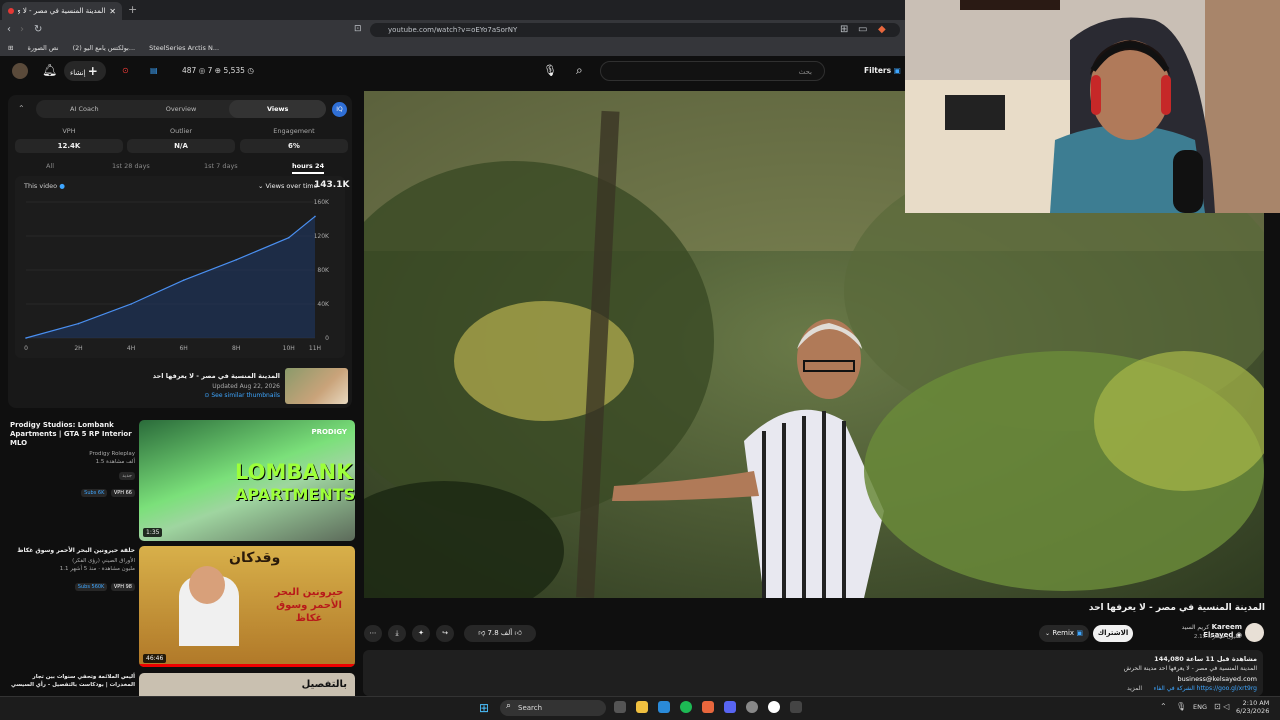 Image resolution: width=1280 pixels, height=720 pixels. Describe the element at coordinates (517, 633) in the screenshot. I see `like-icon: 👍︎` at that location.